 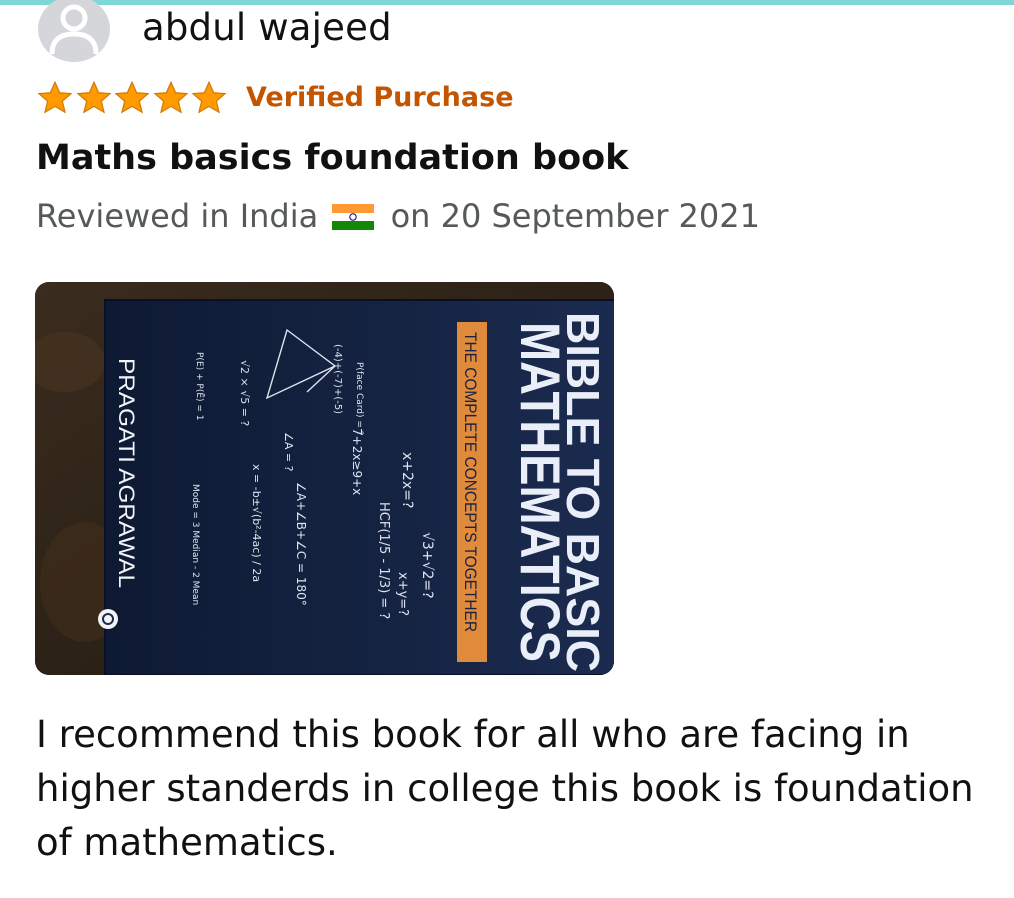 I want to click on formula: x+2x=?, so click(x=407, y=480).